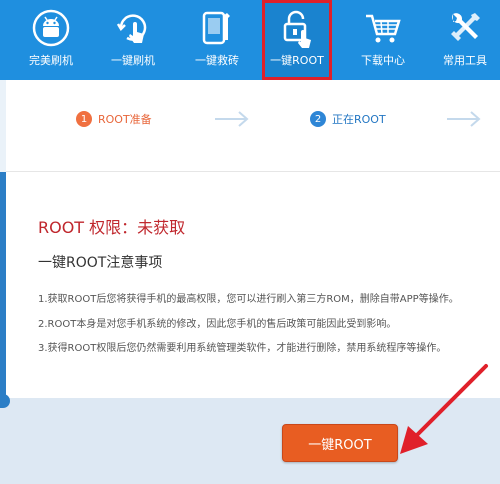 This screenshot has width=500, height=484. What do you see at coordinates (133, 60) in the screenshot?
I see `toolbar-label: 一键刷机` at bounding box center [133, 60].